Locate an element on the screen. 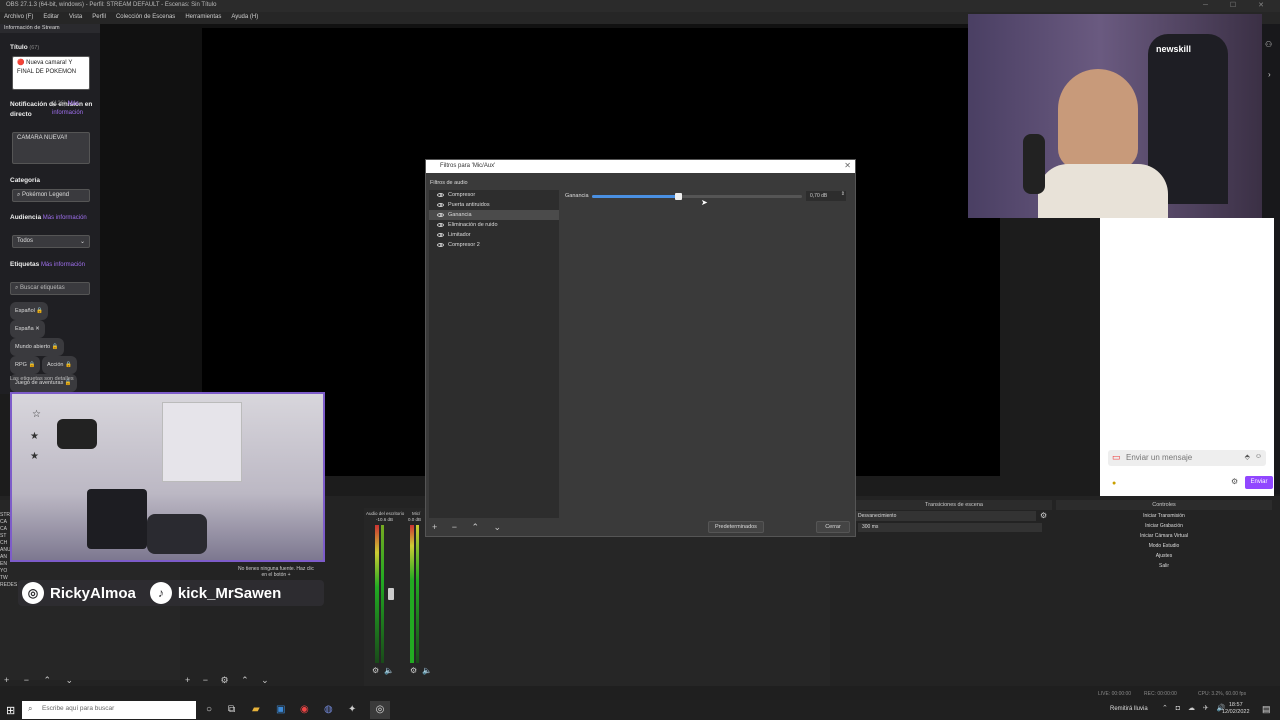 Image resolution: width=1280 pixels, height=720 pixels. start-recording-button: Iniciar Grabación is located at coordinates (1164, 526).